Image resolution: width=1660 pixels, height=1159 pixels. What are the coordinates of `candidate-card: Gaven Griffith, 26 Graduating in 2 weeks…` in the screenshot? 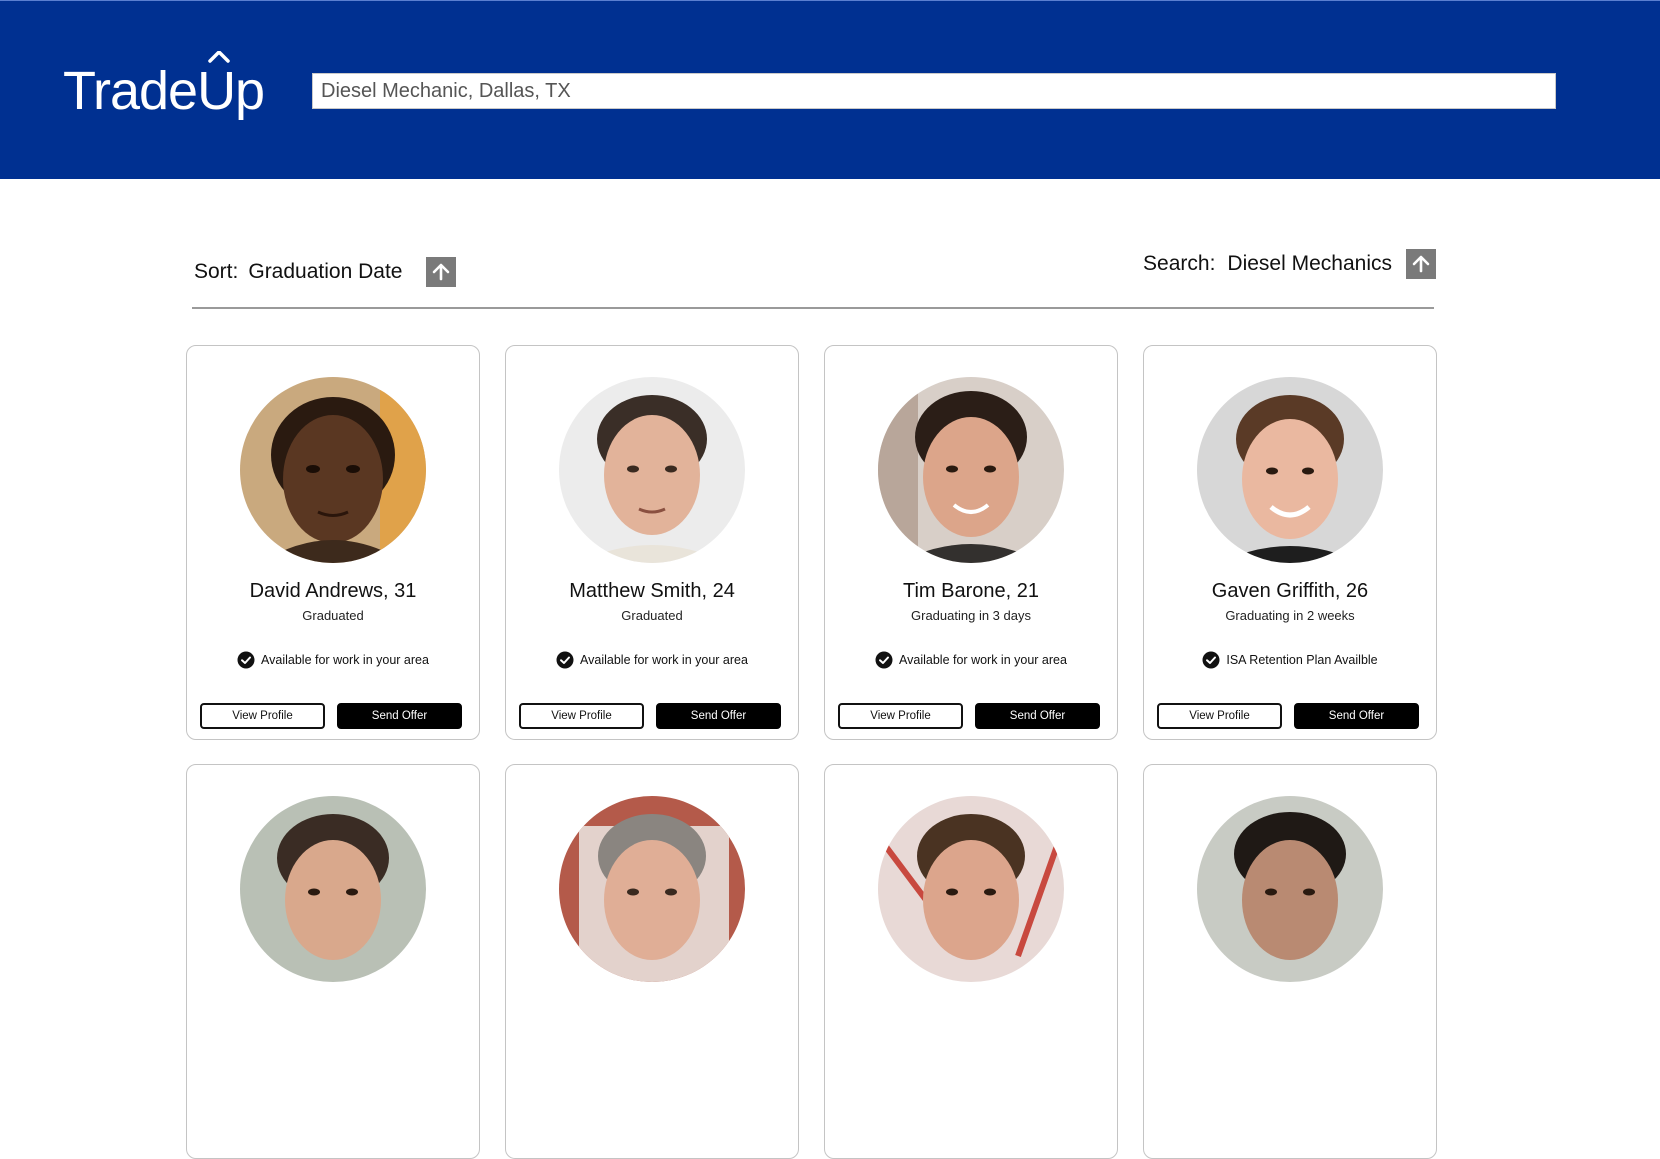 It's located at (1290, 542).